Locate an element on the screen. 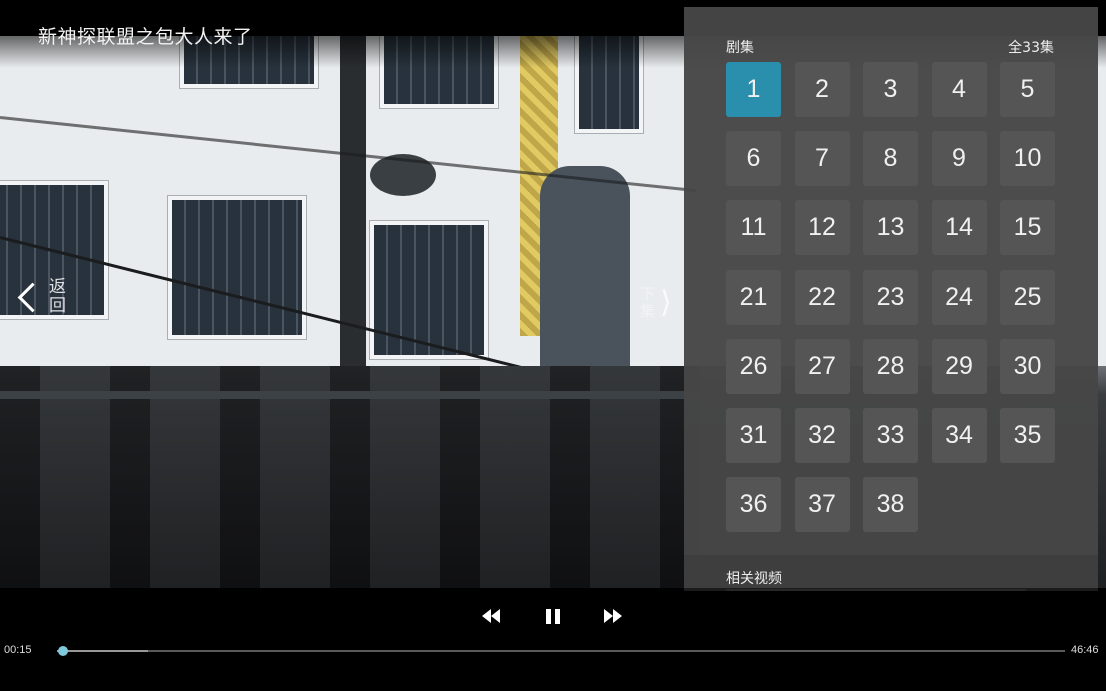  episode-button-35: 35 is located at coordinates (1027, 435).